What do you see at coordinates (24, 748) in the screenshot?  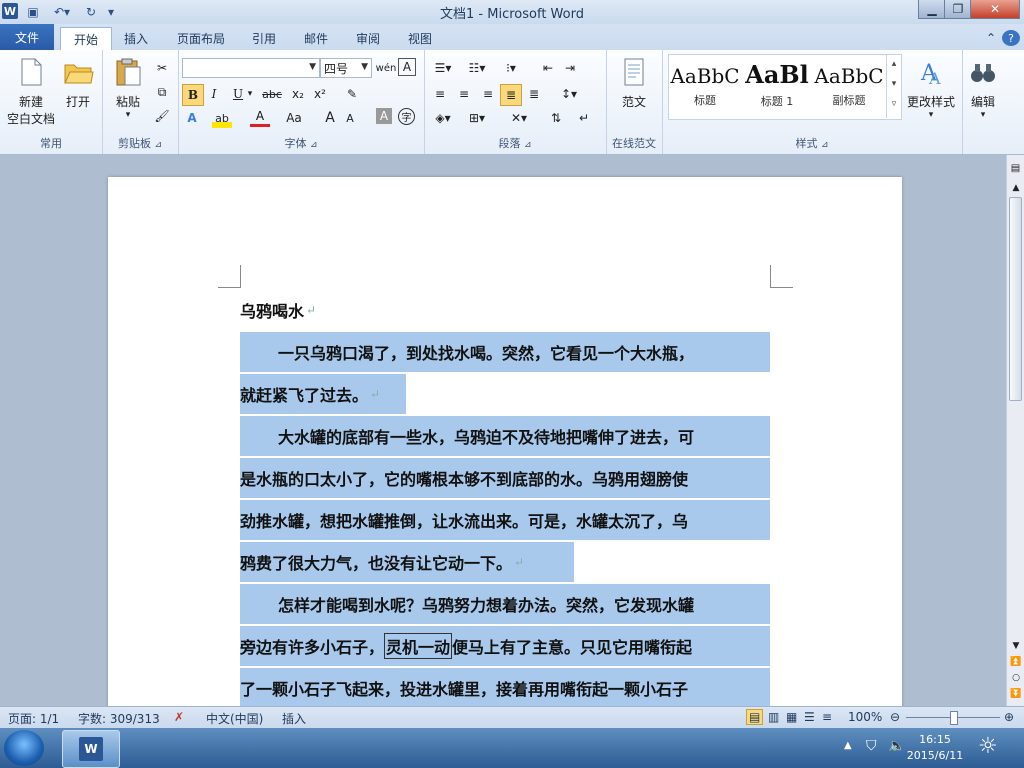 I see `start-button-icon` at bounding box center [24, 748].